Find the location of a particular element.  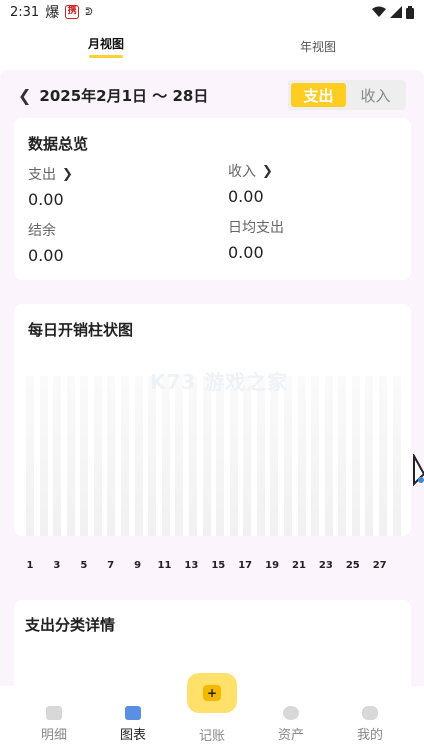

overview-title: 数据总览 is located at coordinates (58, 144).